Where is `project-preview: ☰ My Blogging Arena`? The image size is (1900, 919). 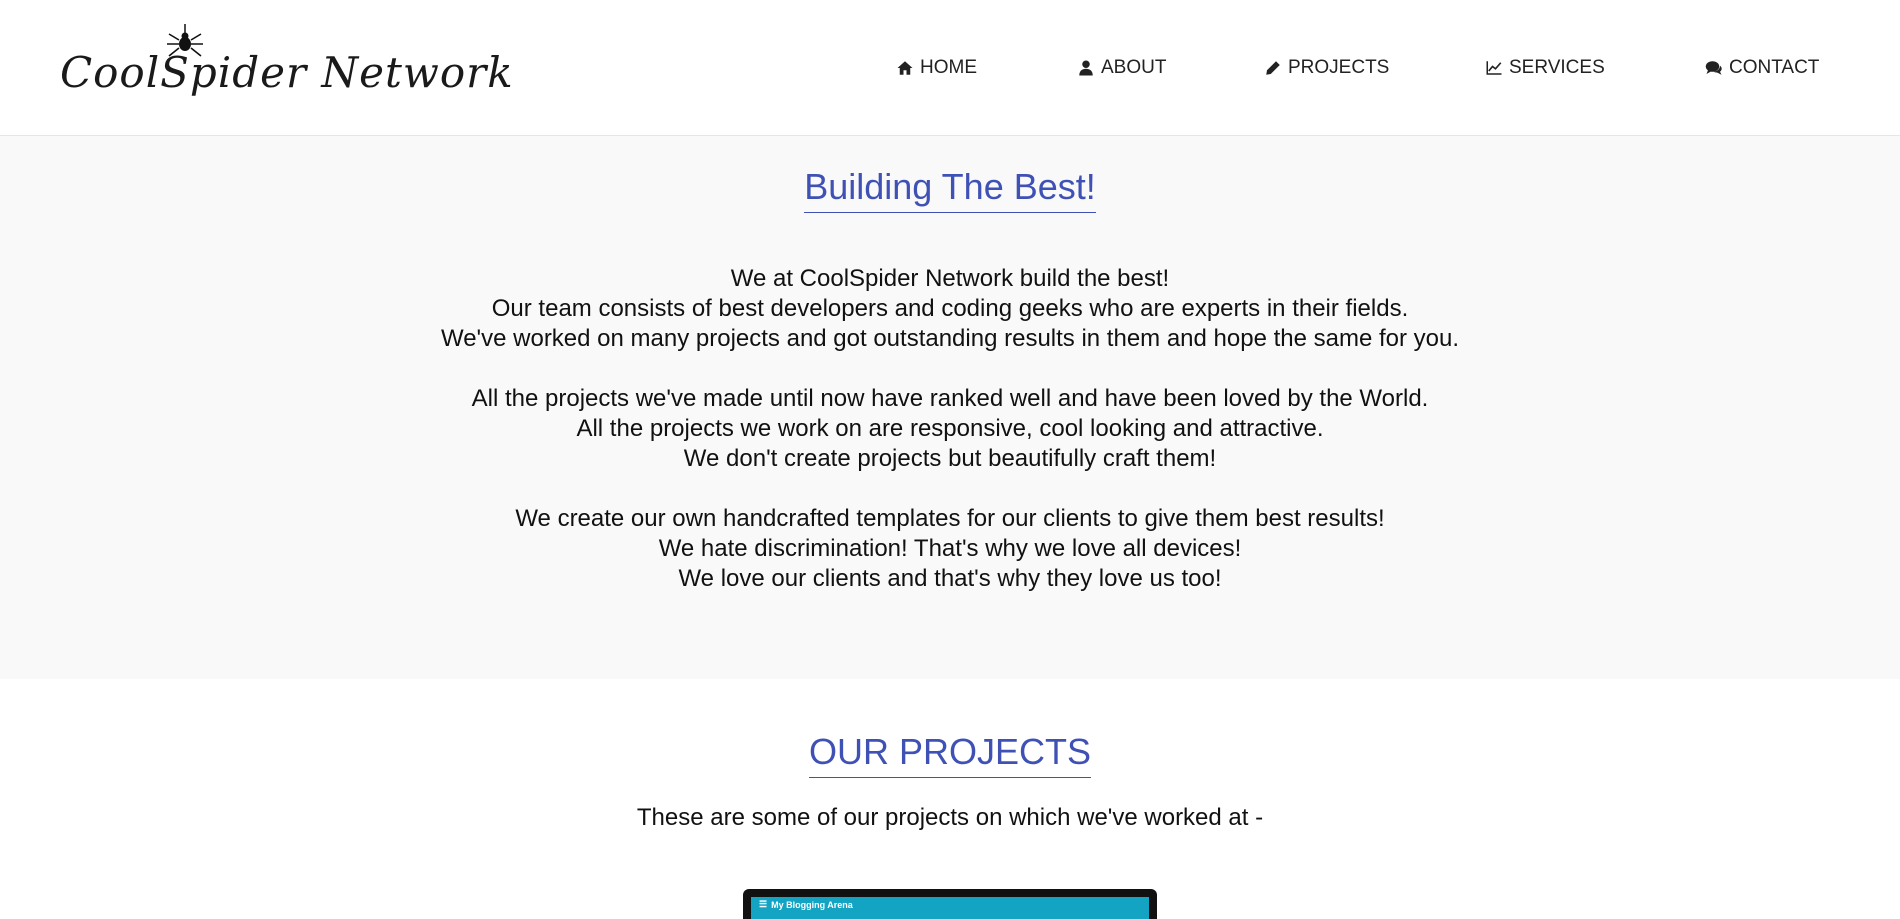
project-preview: ☰ My Blogging Arena is located at coordinates (950, 904).